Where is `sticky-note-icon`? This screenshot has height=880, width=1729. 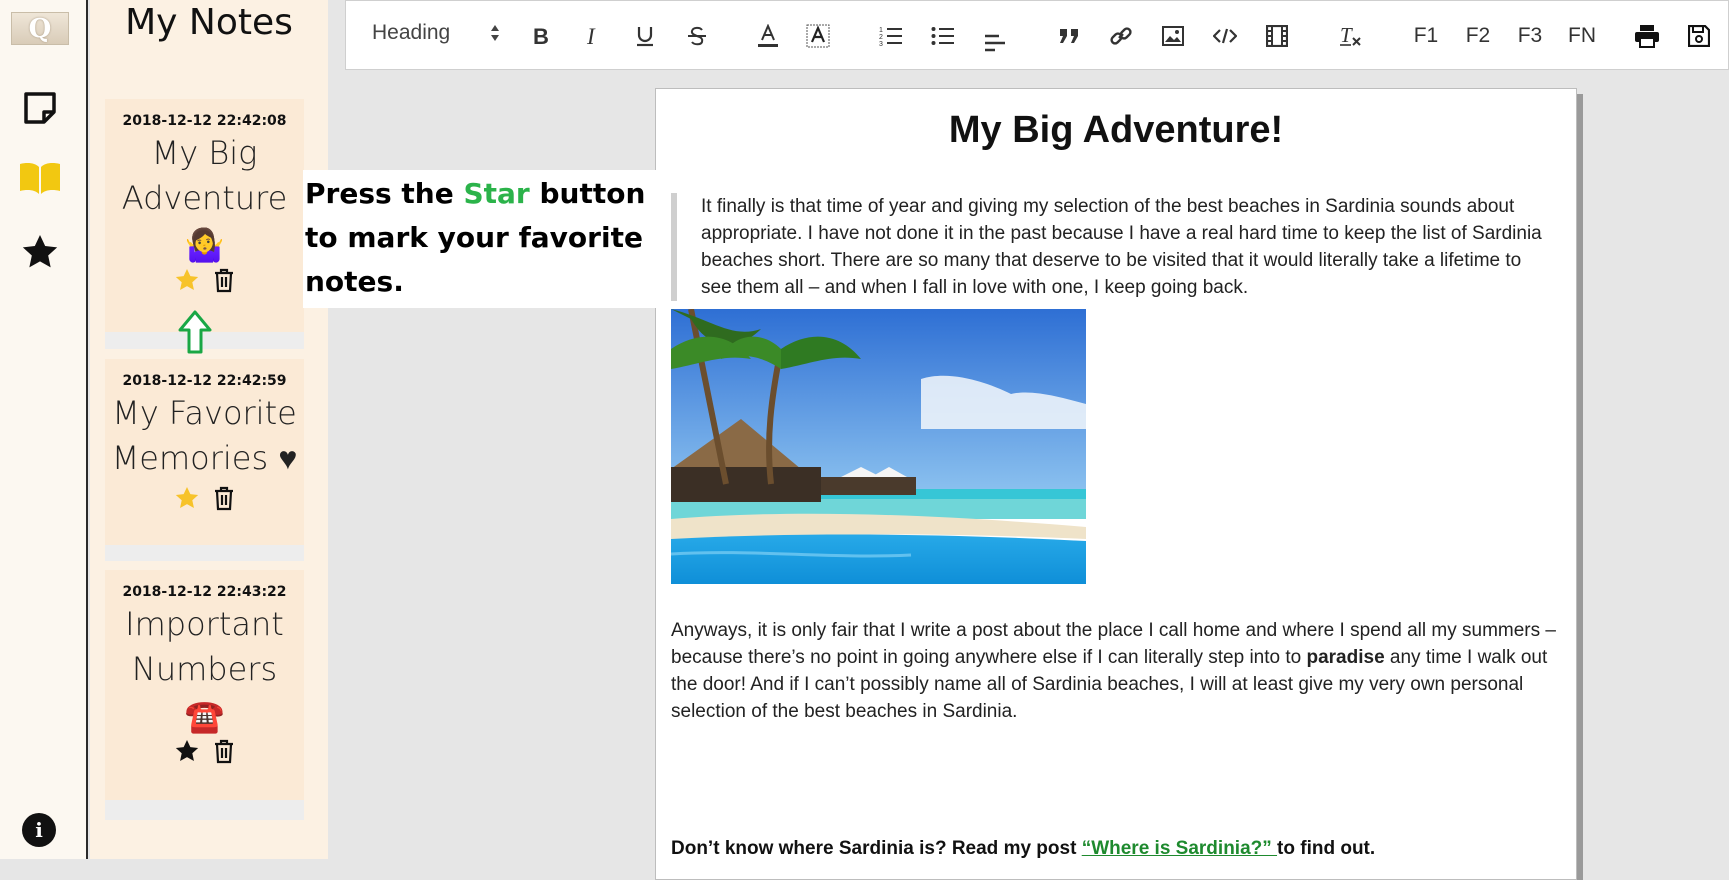 sticky-note-icon is located at coordinates (40, 108).